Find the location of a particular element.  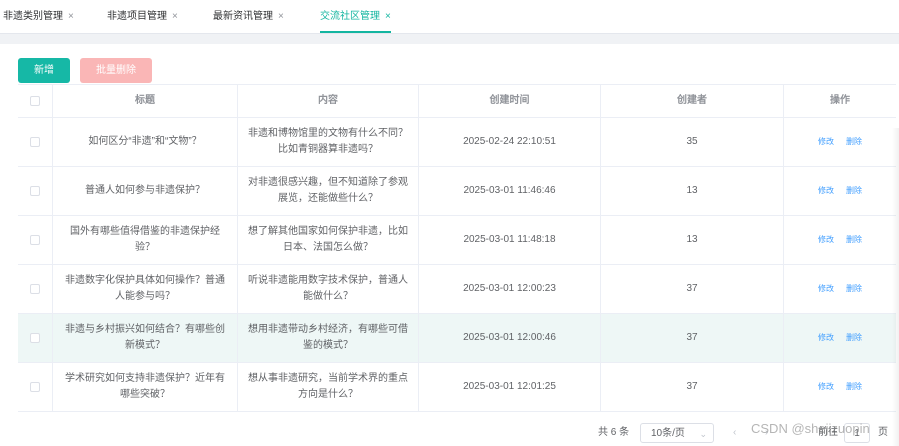

page-size-value: 10条/页 is located at coordinates (668, 433).